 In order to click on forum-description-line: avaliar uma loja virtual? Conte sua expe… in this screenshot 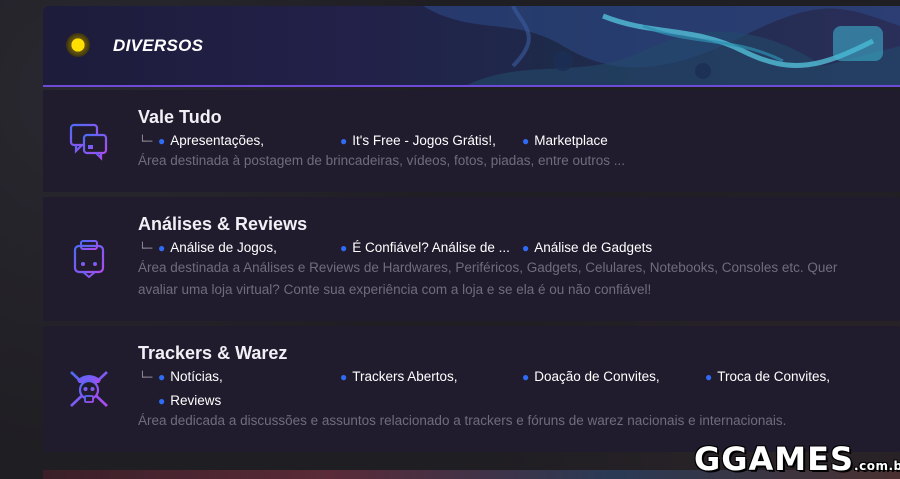, I will do `click(395, 289)`.